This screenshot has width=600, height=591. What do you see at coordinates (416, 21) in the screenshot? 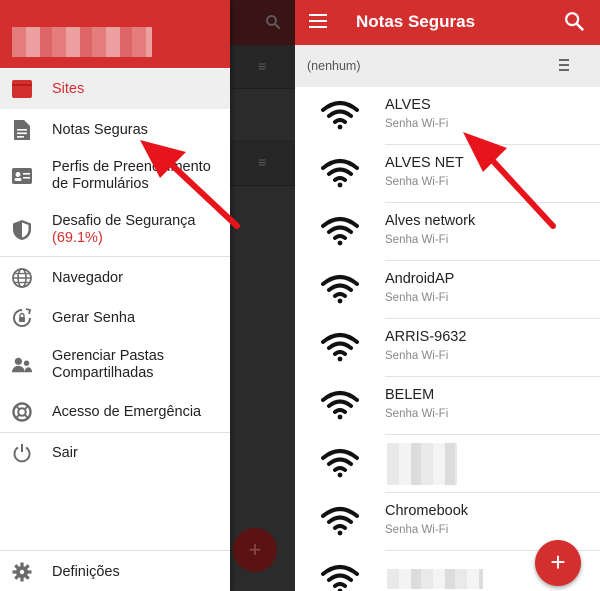
I see `page-title: Notas Seguras` at bounding box center [416, 21].